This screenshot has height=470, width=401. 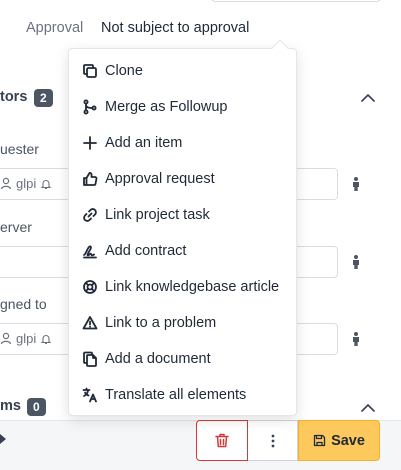 I want to click on menu-item-link-kb-article: Link knowledgebase article, so click(x=182, y=287).